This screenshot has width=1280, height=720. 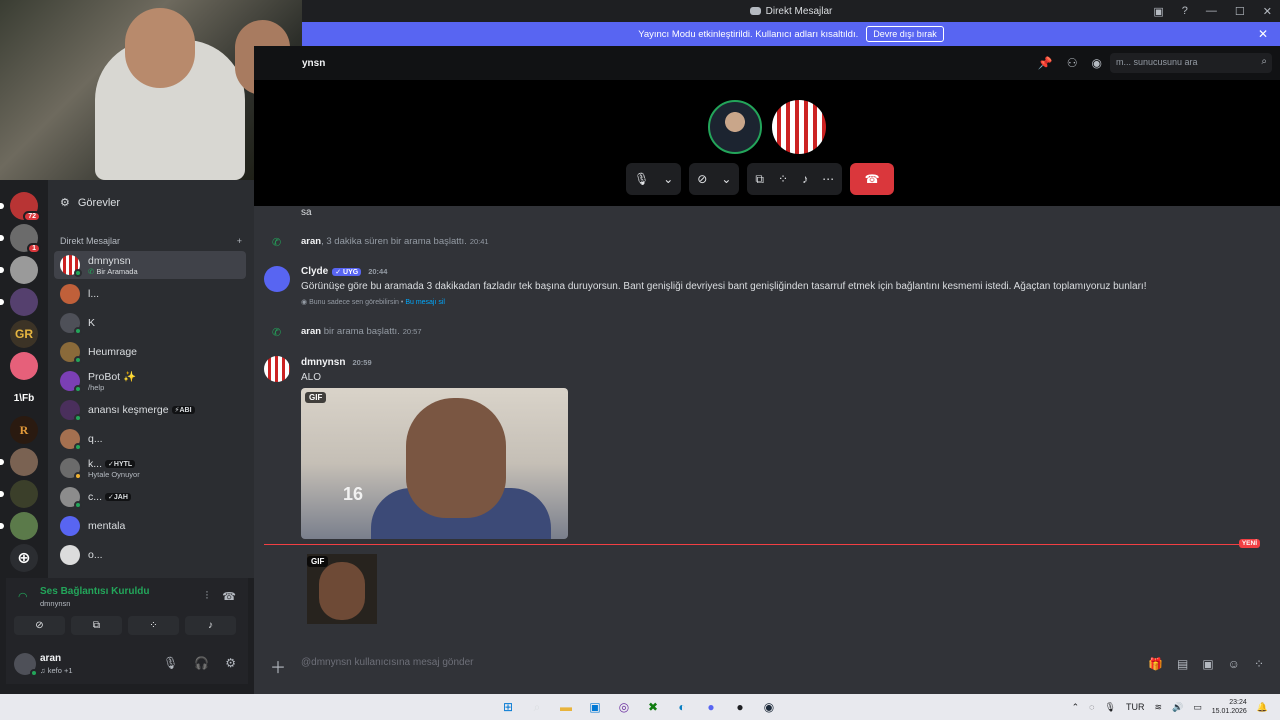 What do you see at coordinates (566, 707) in the screenshot?
I see `file-explorer-icon: ▬` at bounding box center [566, 707].